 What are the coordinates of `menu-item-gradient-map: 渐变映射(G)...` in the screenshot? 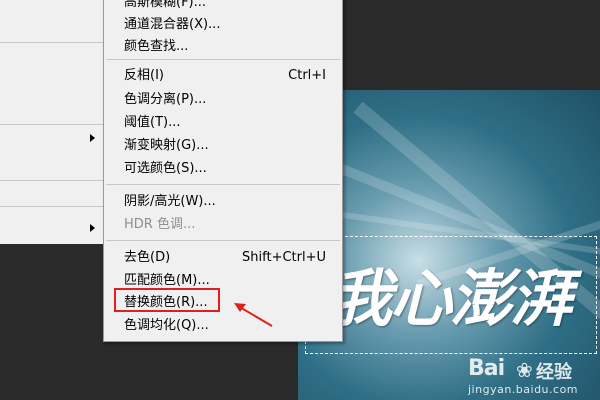 It's located at (223, 146).